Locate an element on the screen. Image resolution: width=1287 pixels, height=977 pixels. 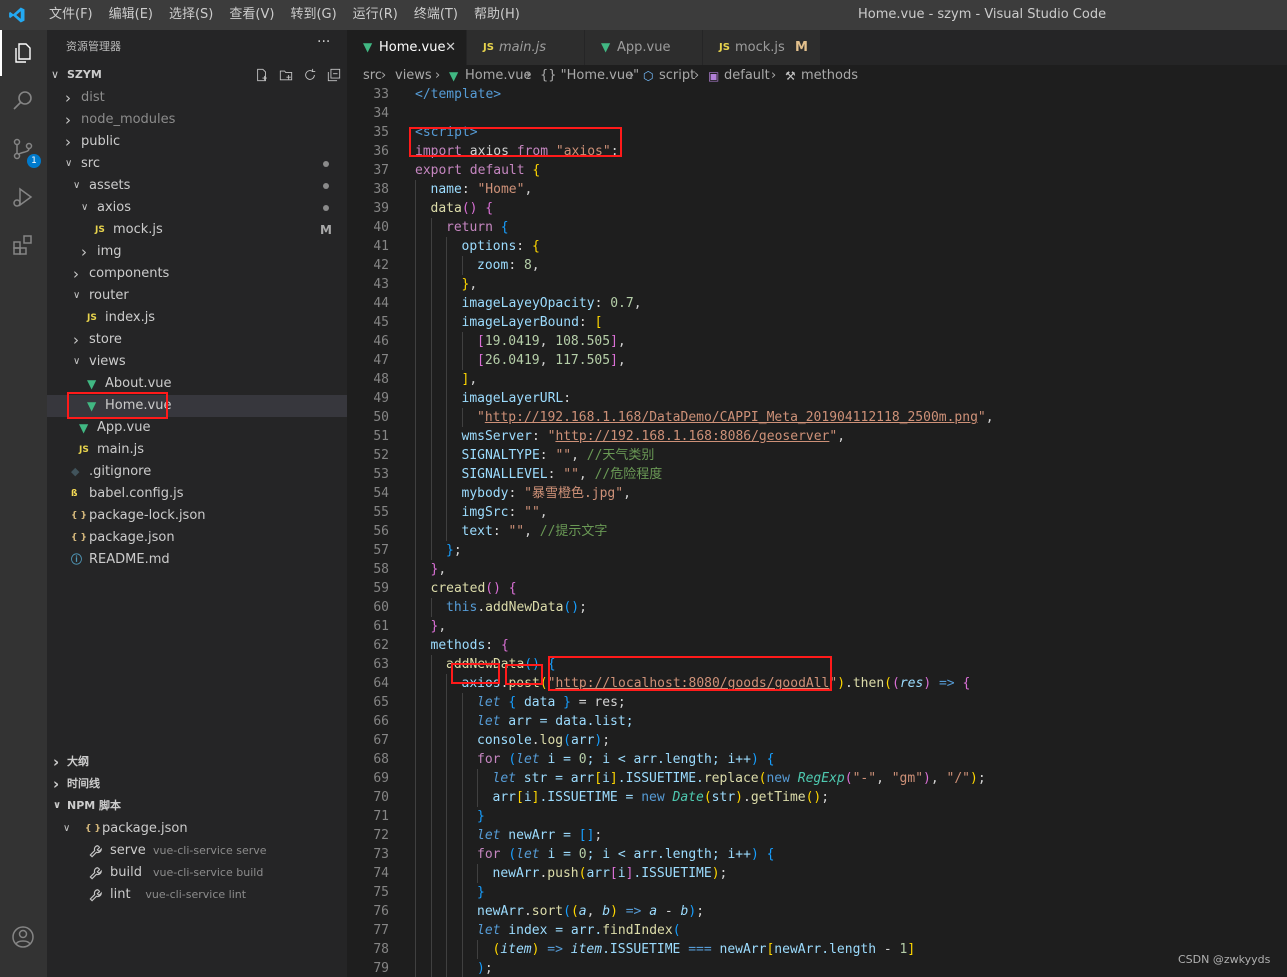
tree-item-package-lock-json: { } package-lock.json is located at coordinates (197, 516).